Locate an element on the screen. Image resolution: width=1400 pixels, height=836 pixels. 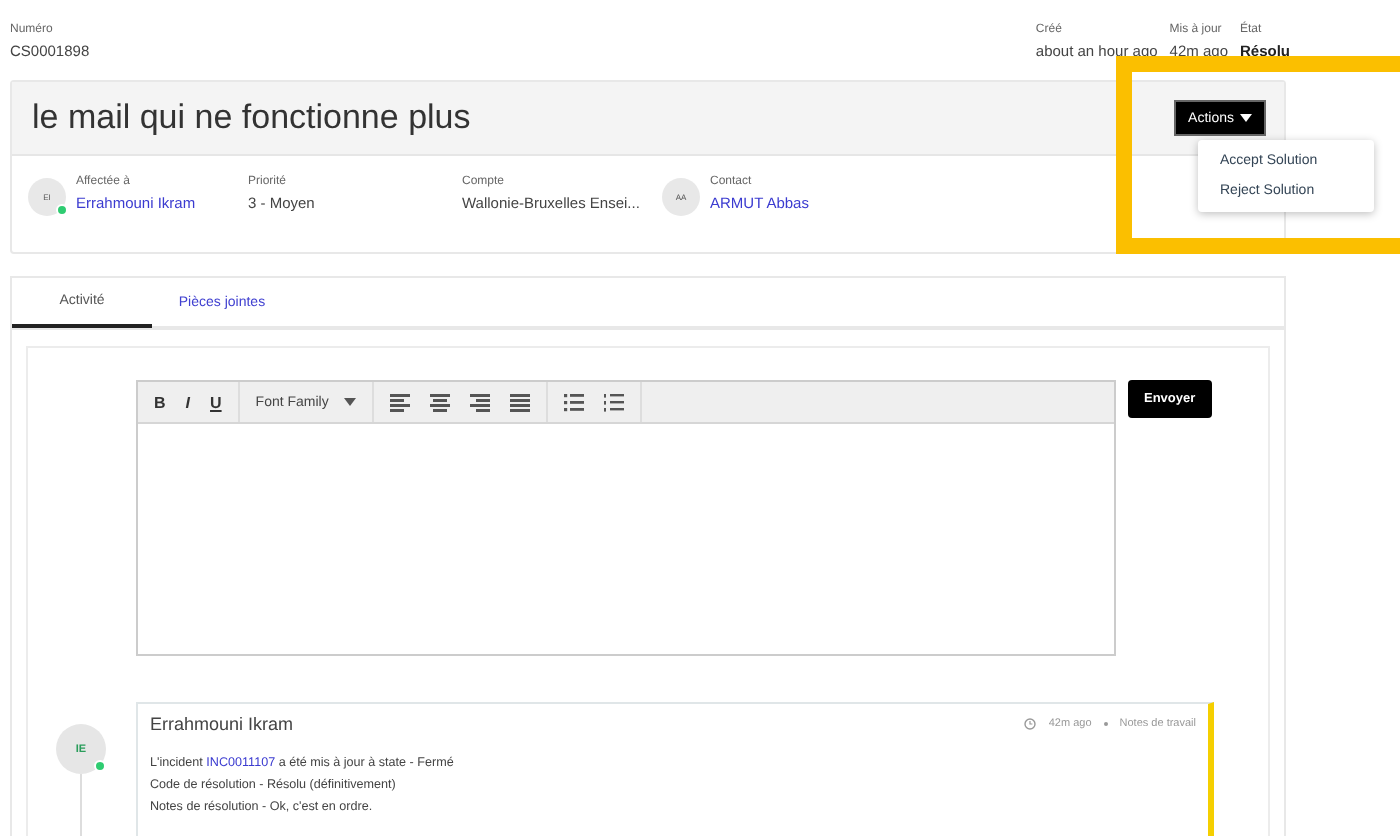
underline-button: U is located at coordinates (216, 402).